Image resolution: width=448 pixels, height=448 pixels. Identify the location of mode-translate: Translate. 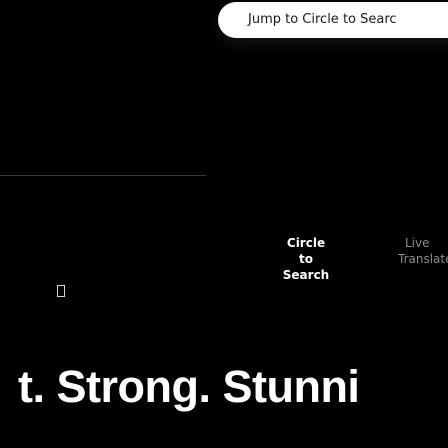
(423, 259).